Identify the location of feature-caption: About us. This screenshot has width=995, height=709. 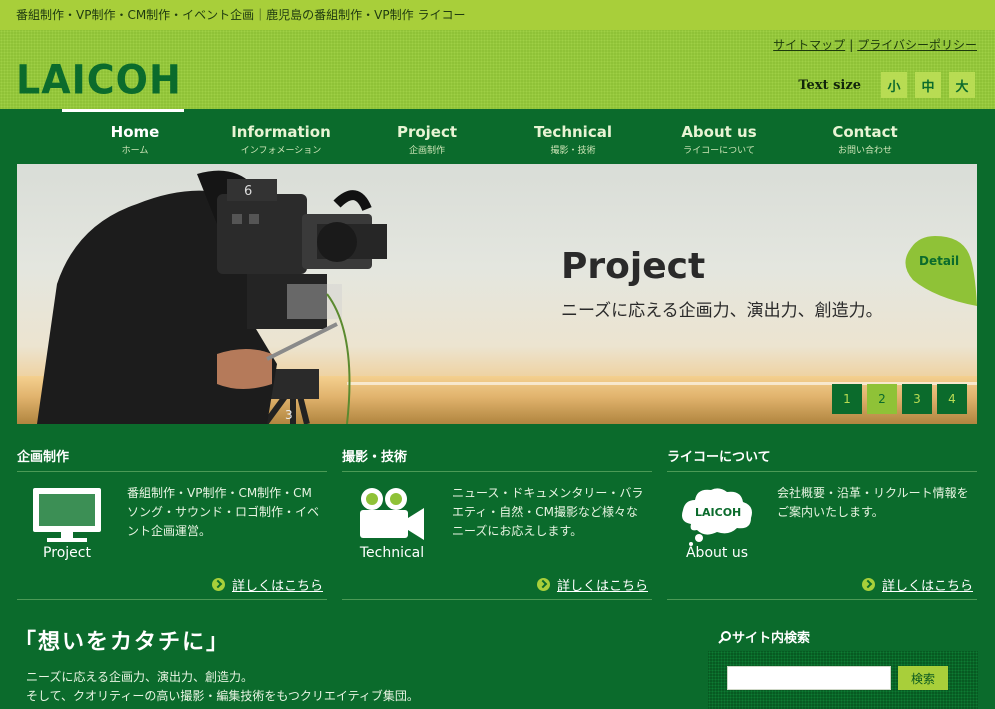
(716, 553).